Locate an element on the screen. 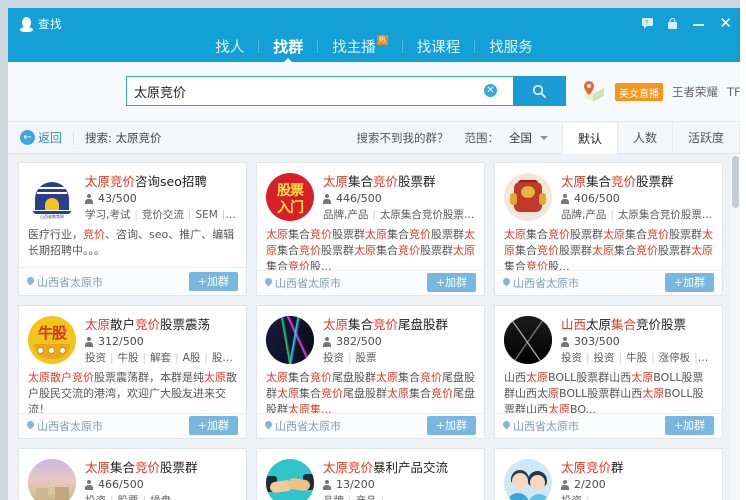 Image resolution: width=746 pixels, height=500 pixels. group-title: 太原散户竞价股票震荡 is located at coordinates (161, 324).